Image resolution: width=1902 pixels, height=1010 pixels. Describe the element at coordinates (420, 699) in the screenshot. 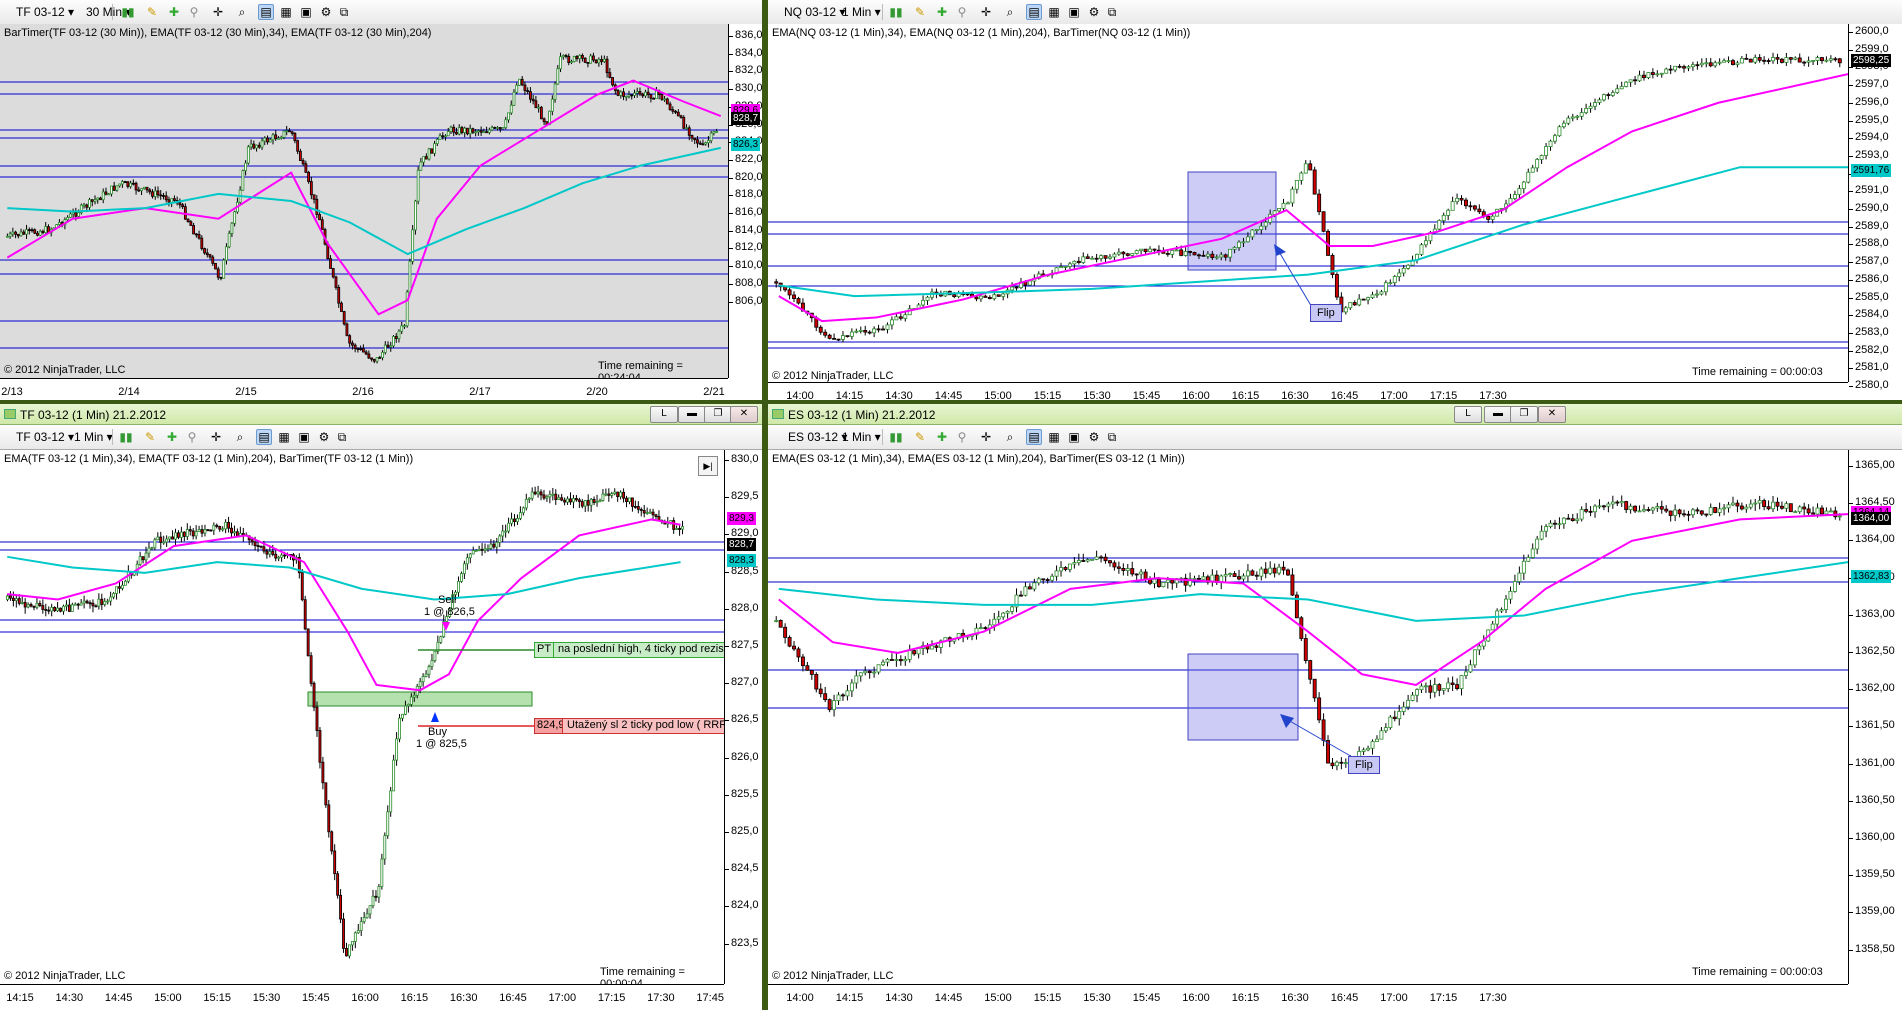

I see `entry-zone-rectangle` at that location.